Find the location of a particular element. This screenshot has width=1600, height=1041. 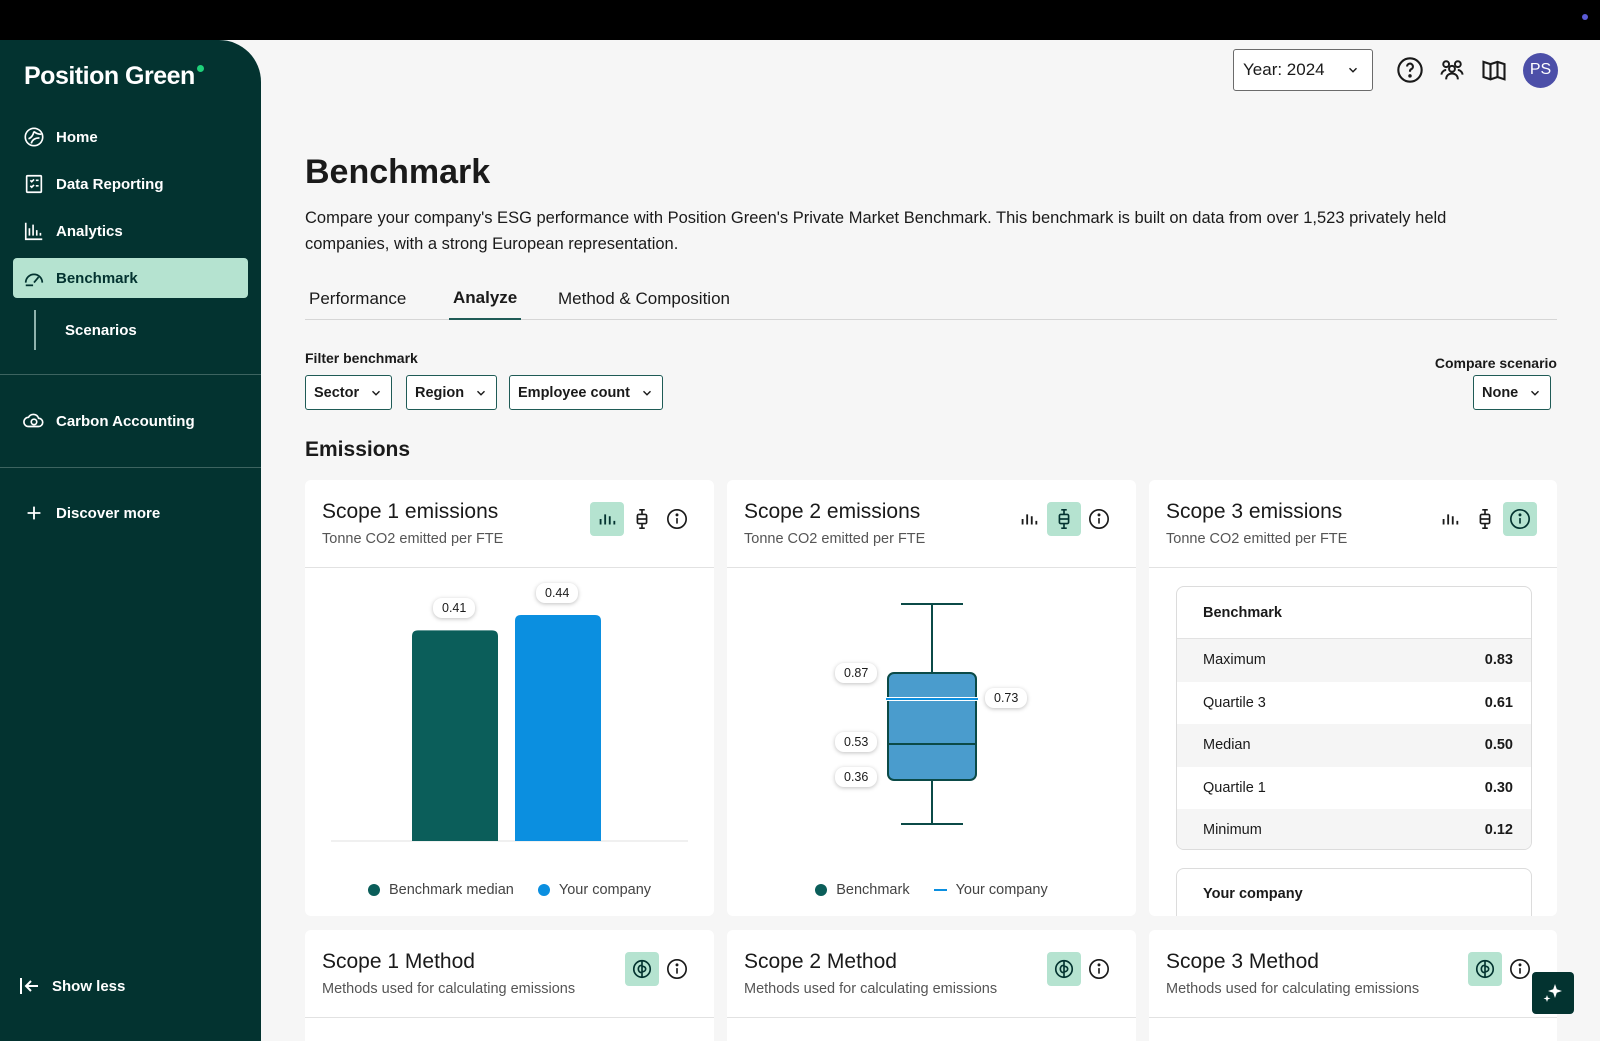

logo-dot is located at coordinates (200, 68).